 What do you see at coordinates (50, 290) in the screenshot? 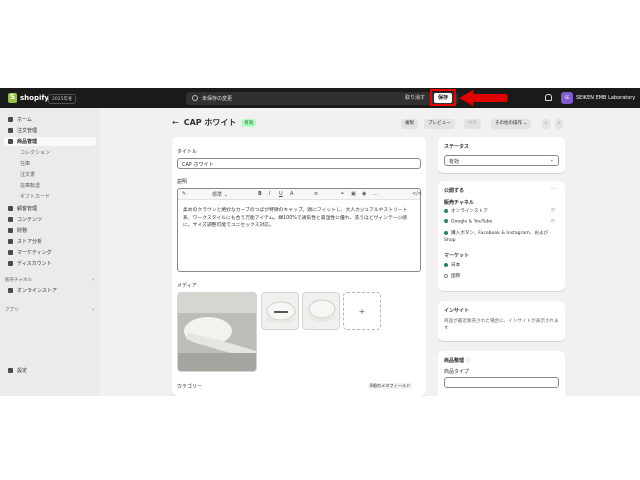
I see `sidebar-item-online-store: オンラインストア` at bounding box center [50, 290].